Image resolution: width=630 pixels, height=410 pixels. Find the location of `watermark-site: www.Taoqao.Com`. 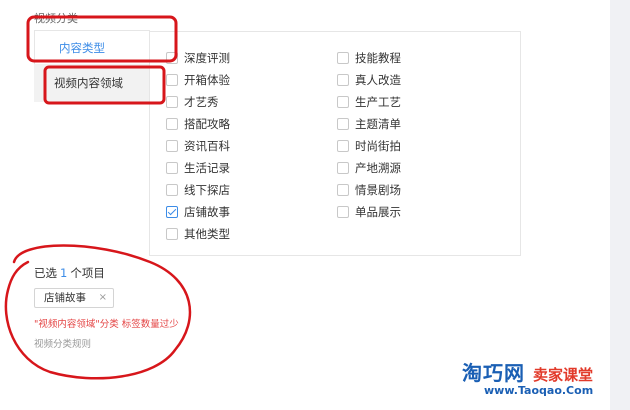

watermark-site: www.Taoqao.Com is located at coordinates (539, 390).